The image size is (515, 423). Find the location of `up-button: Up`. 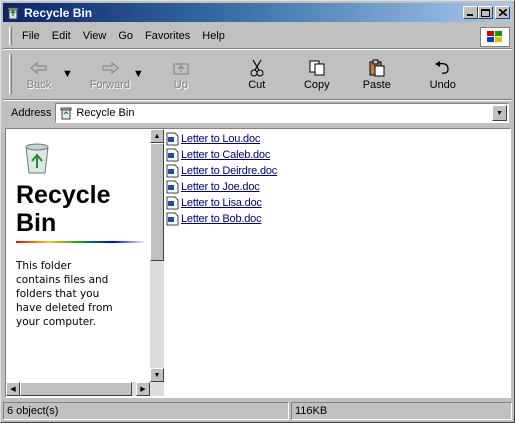

up-button: Up is located at coordinates (181, 74).